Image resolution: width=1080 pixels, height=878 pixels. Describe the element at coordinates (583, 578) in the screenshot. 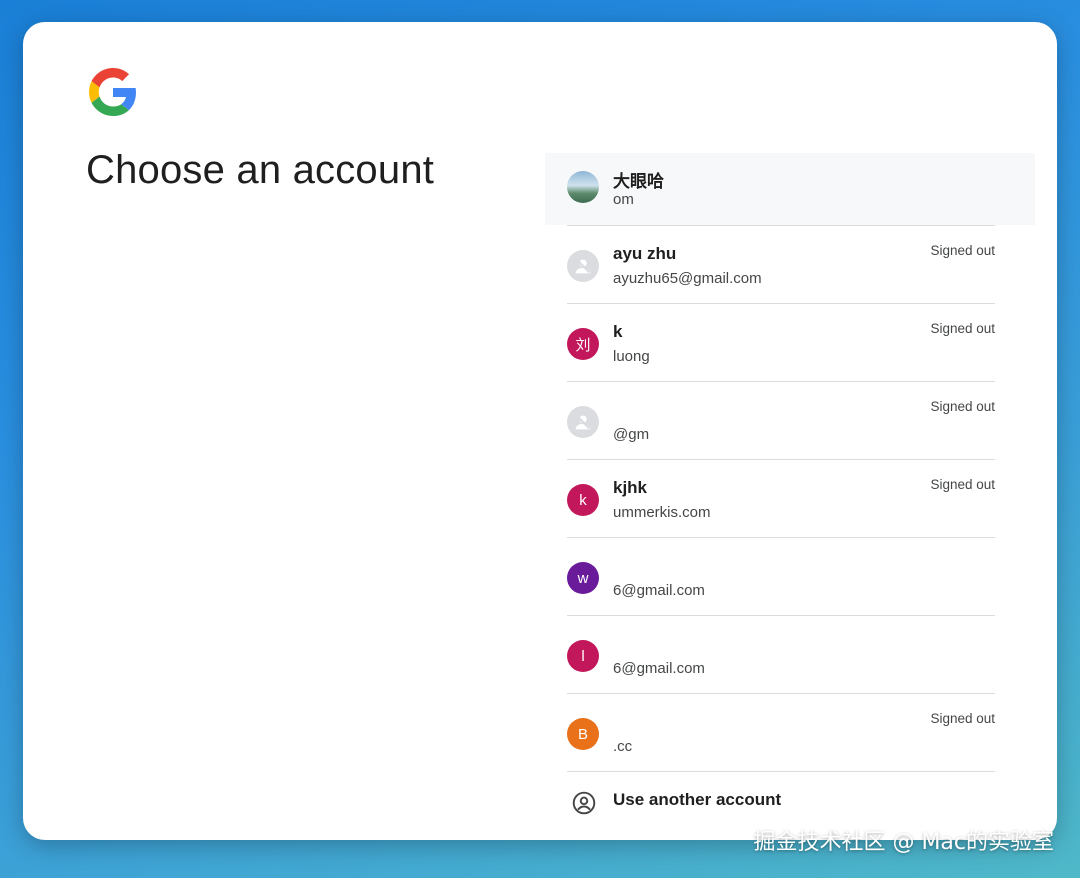

I see `avatar: w` at that location.